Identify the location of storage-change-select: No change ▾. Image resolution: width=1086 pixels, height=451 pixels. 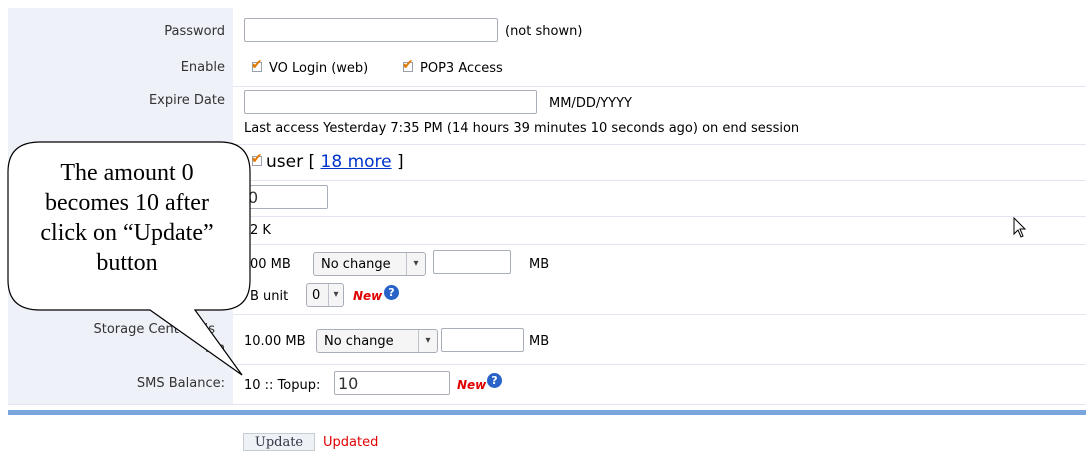
(377, 341).